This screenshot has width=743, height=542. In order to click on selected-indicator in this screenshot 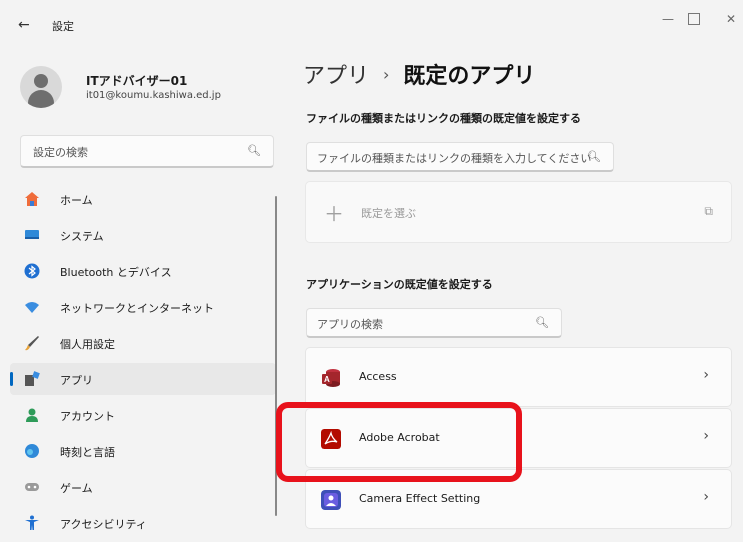, I will do `click(11, 379)`.